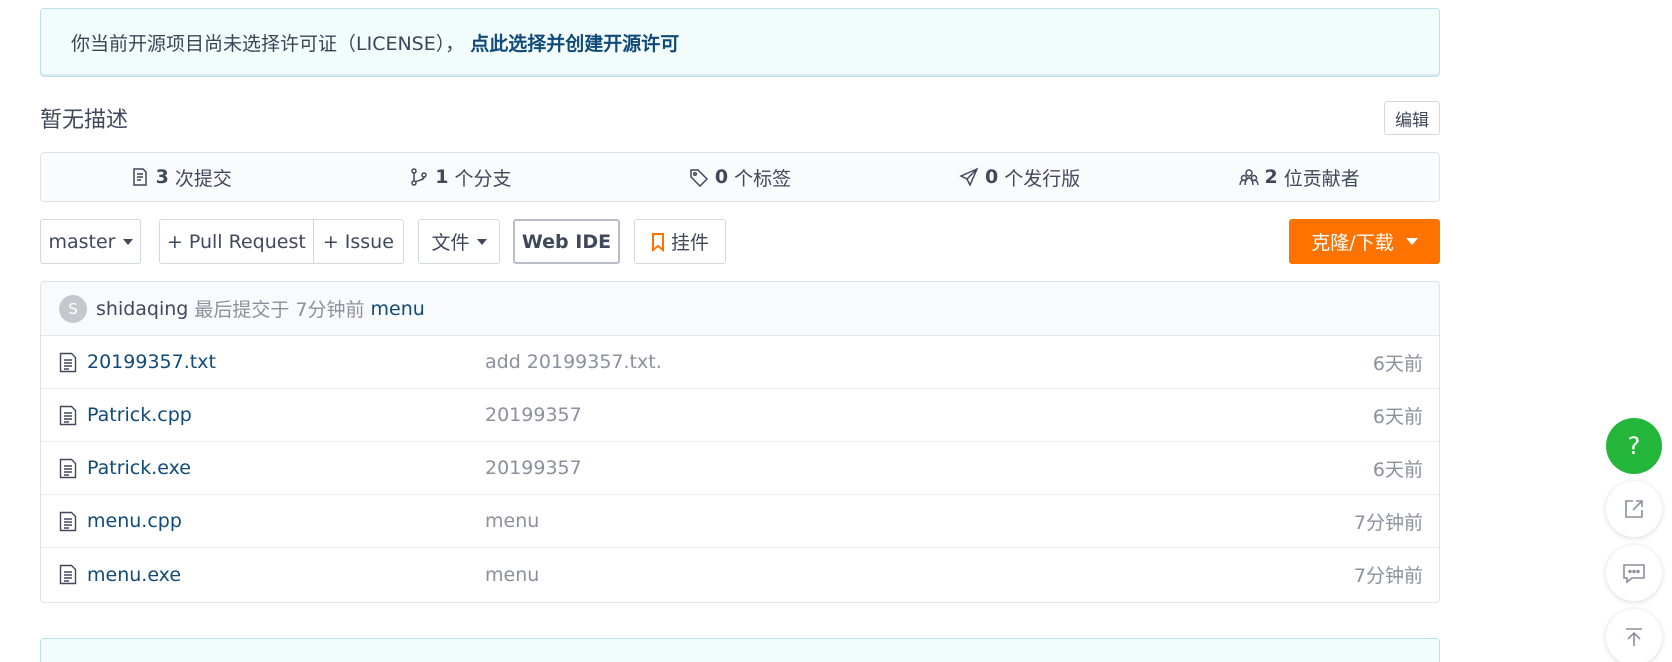 The image size is (1672, 662). I want to click on new-issue-button: + Issue, so click(358, 241).